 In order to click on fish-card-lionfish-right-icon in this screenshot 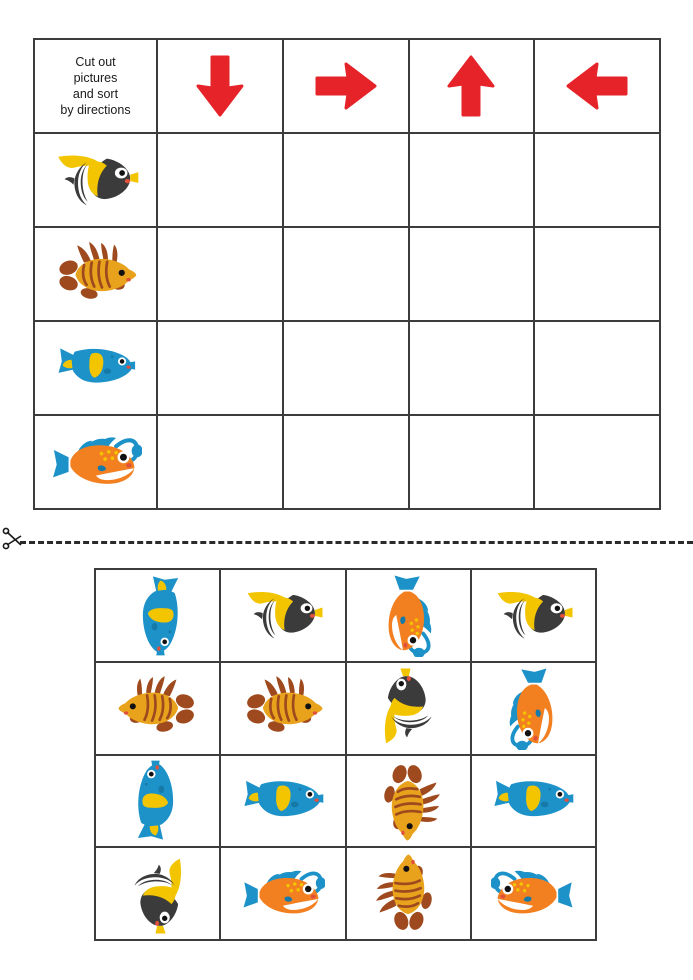, I will do `click(158, 708)`.